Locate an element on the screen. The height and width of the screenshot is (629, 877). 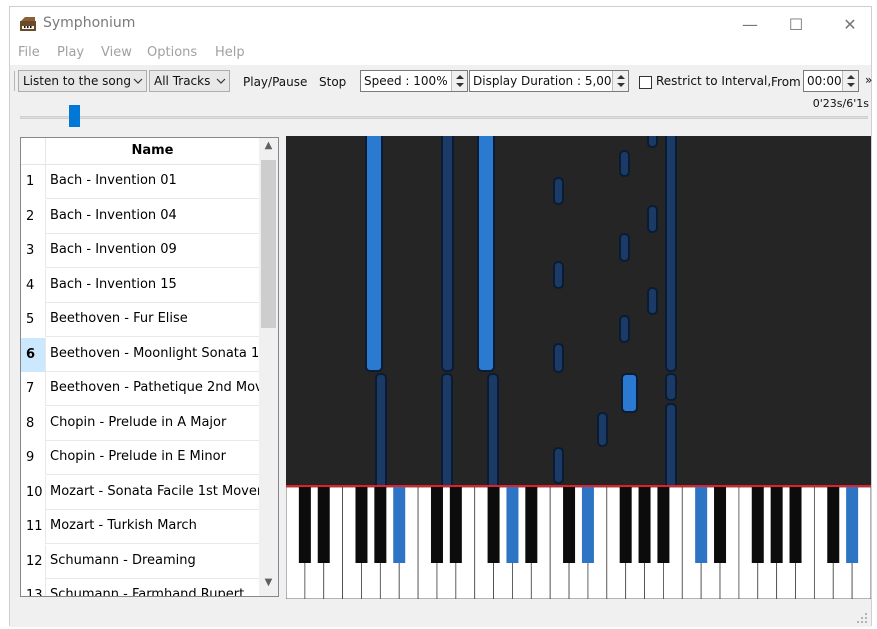
name-column-header: Name is located at coordinates (152, 150).